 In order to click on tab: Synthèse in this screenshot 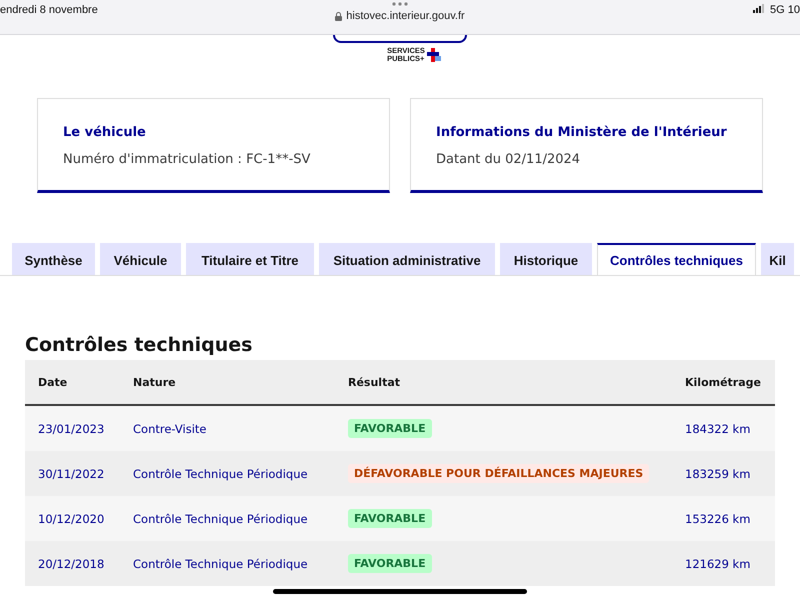, I will do `click(53, 259)`.